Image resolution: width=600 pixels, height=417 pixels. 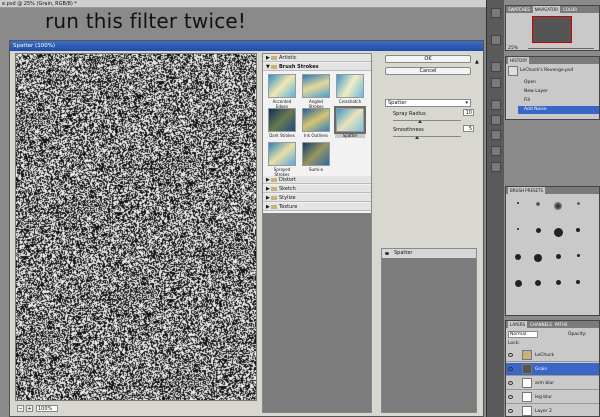 What do you see at coordinates (496, 135) in the screenshot?
I see `styles-icon` at bounding box center [496, 135].